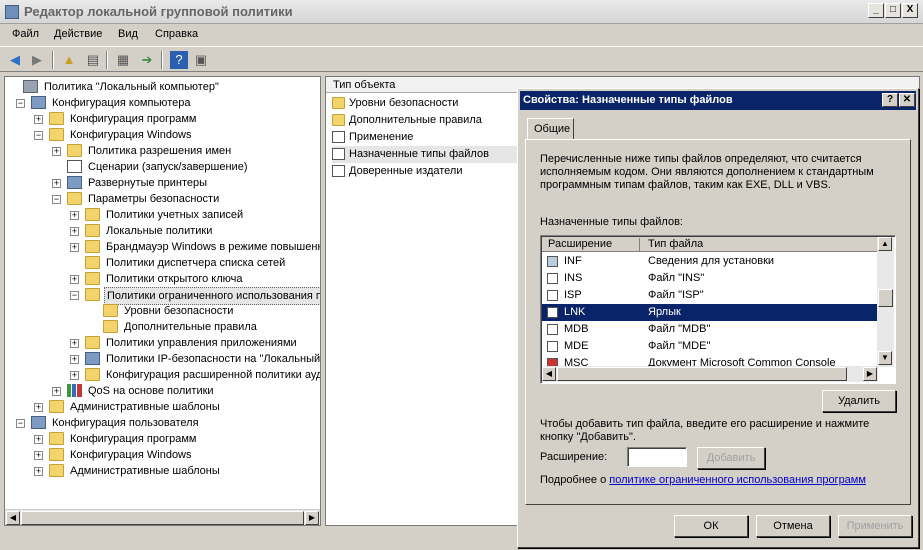  What do you see at coordinates (161, 455) in the screenshot?
I see `tree-item: + Конфигурация Windows` at bounding box center [161, 455].